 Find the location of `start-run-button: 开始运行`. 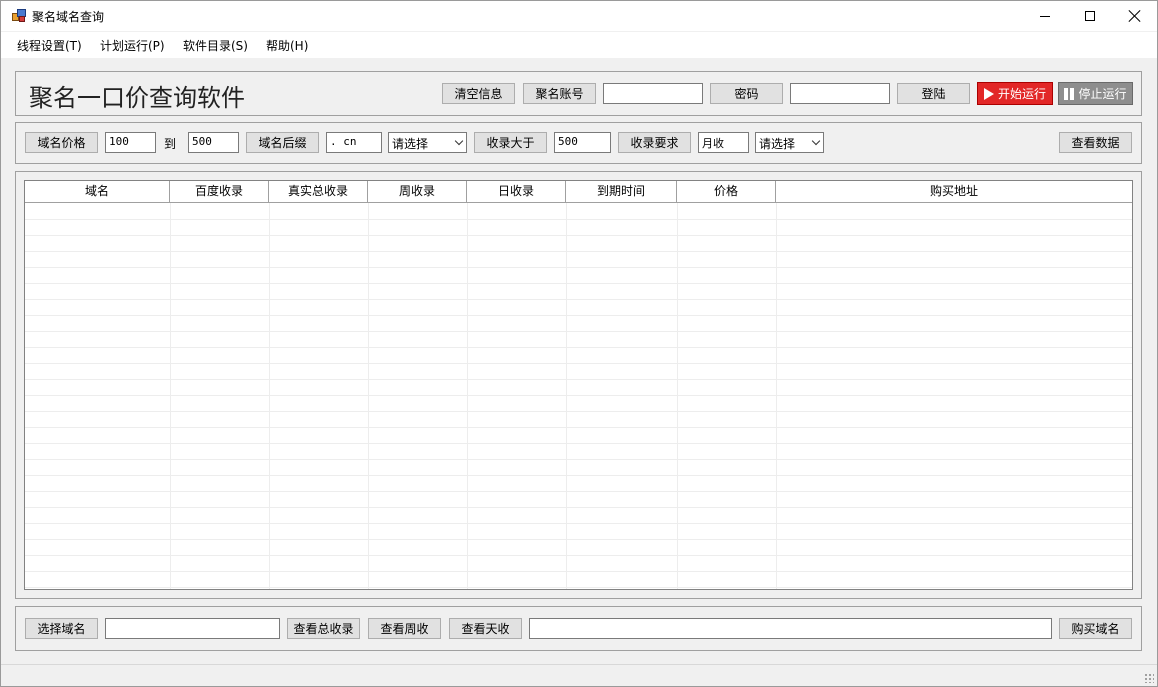

start-run-button: 开始运行 is located at coordinates (1015, 93).